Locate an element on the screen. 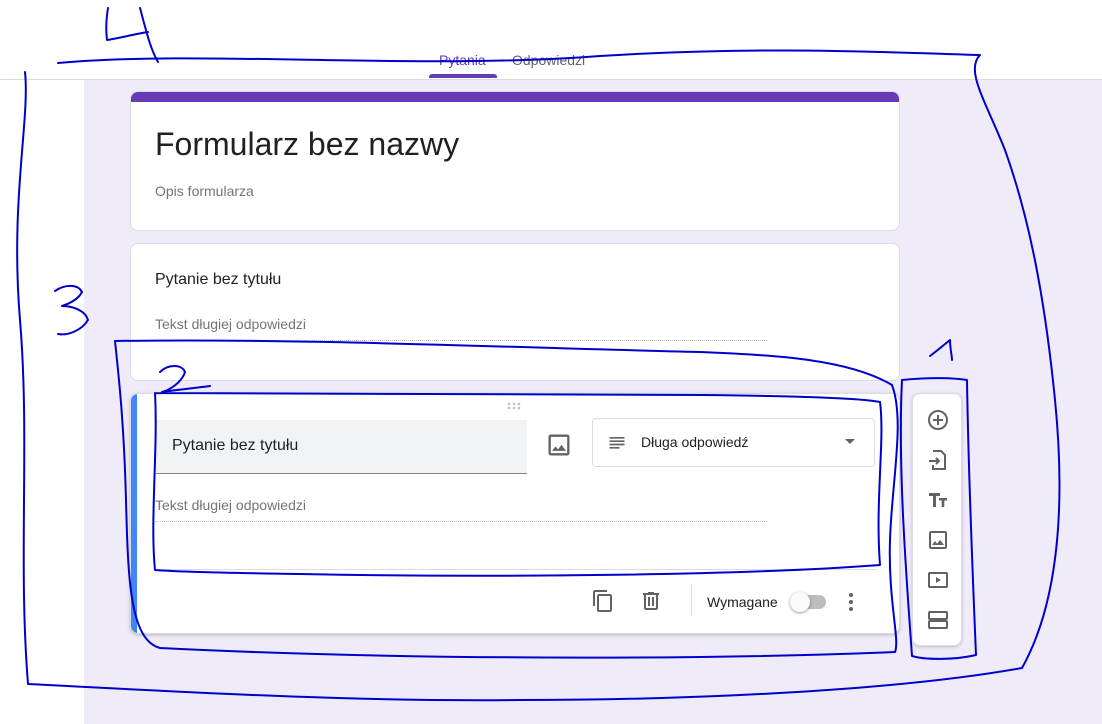 Image resolution: width=1102 pixels, height=724 pixels. add-video-icon is located at coordinates (938, 580).